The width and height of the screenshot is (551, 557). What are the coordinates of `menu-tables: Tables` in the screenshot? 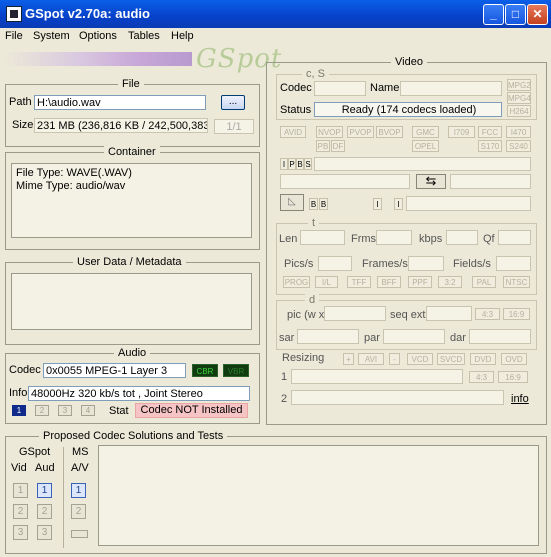 It's located at (144, 36).